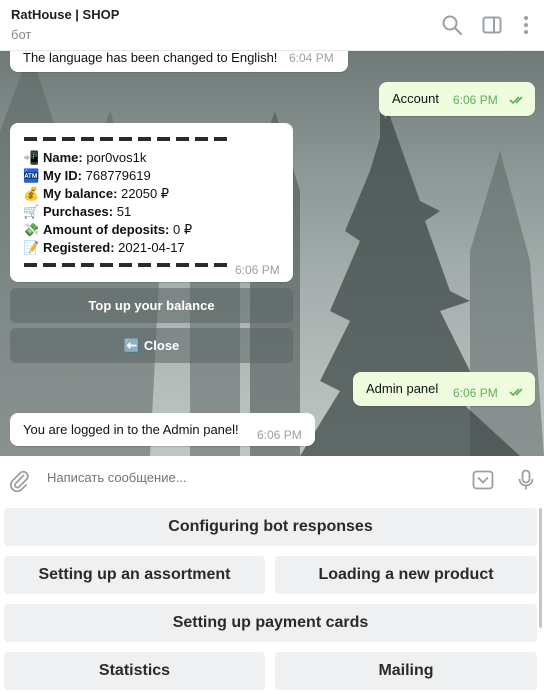  Describe the element at coordinates (84, 158) in the screenshot. I see `profile-row-name: 📲 Name: por0vos1k` at that location.